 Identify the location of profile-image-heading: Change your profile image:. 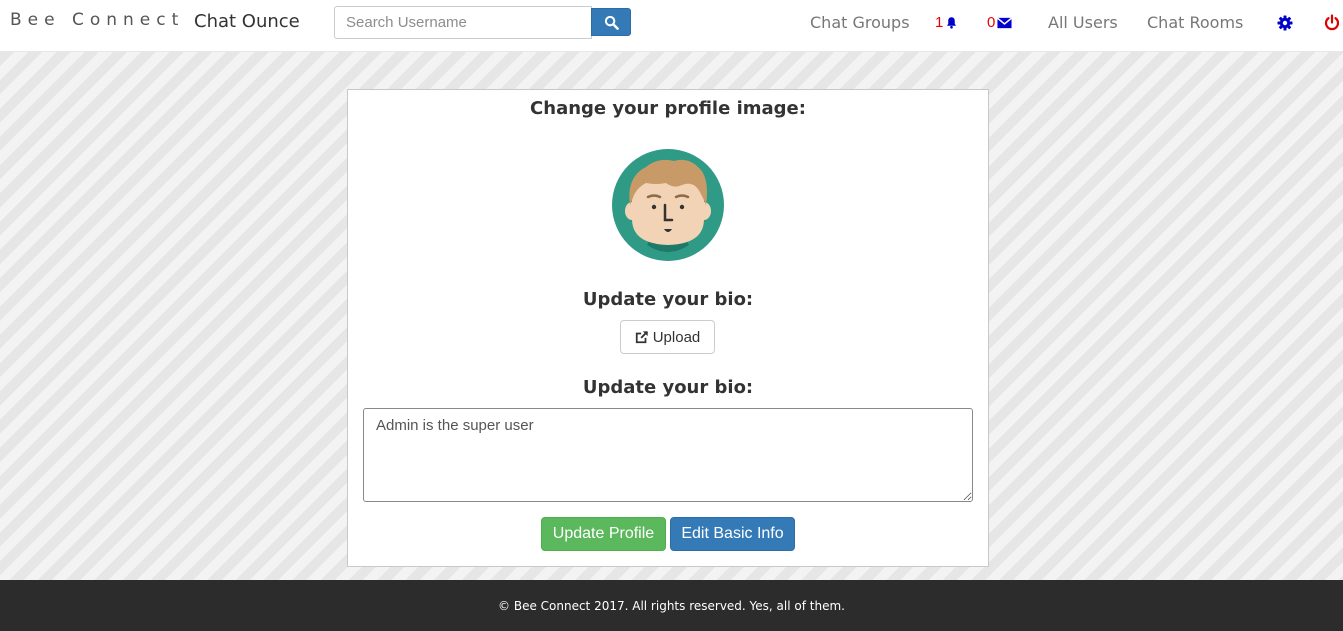
(668, 108).